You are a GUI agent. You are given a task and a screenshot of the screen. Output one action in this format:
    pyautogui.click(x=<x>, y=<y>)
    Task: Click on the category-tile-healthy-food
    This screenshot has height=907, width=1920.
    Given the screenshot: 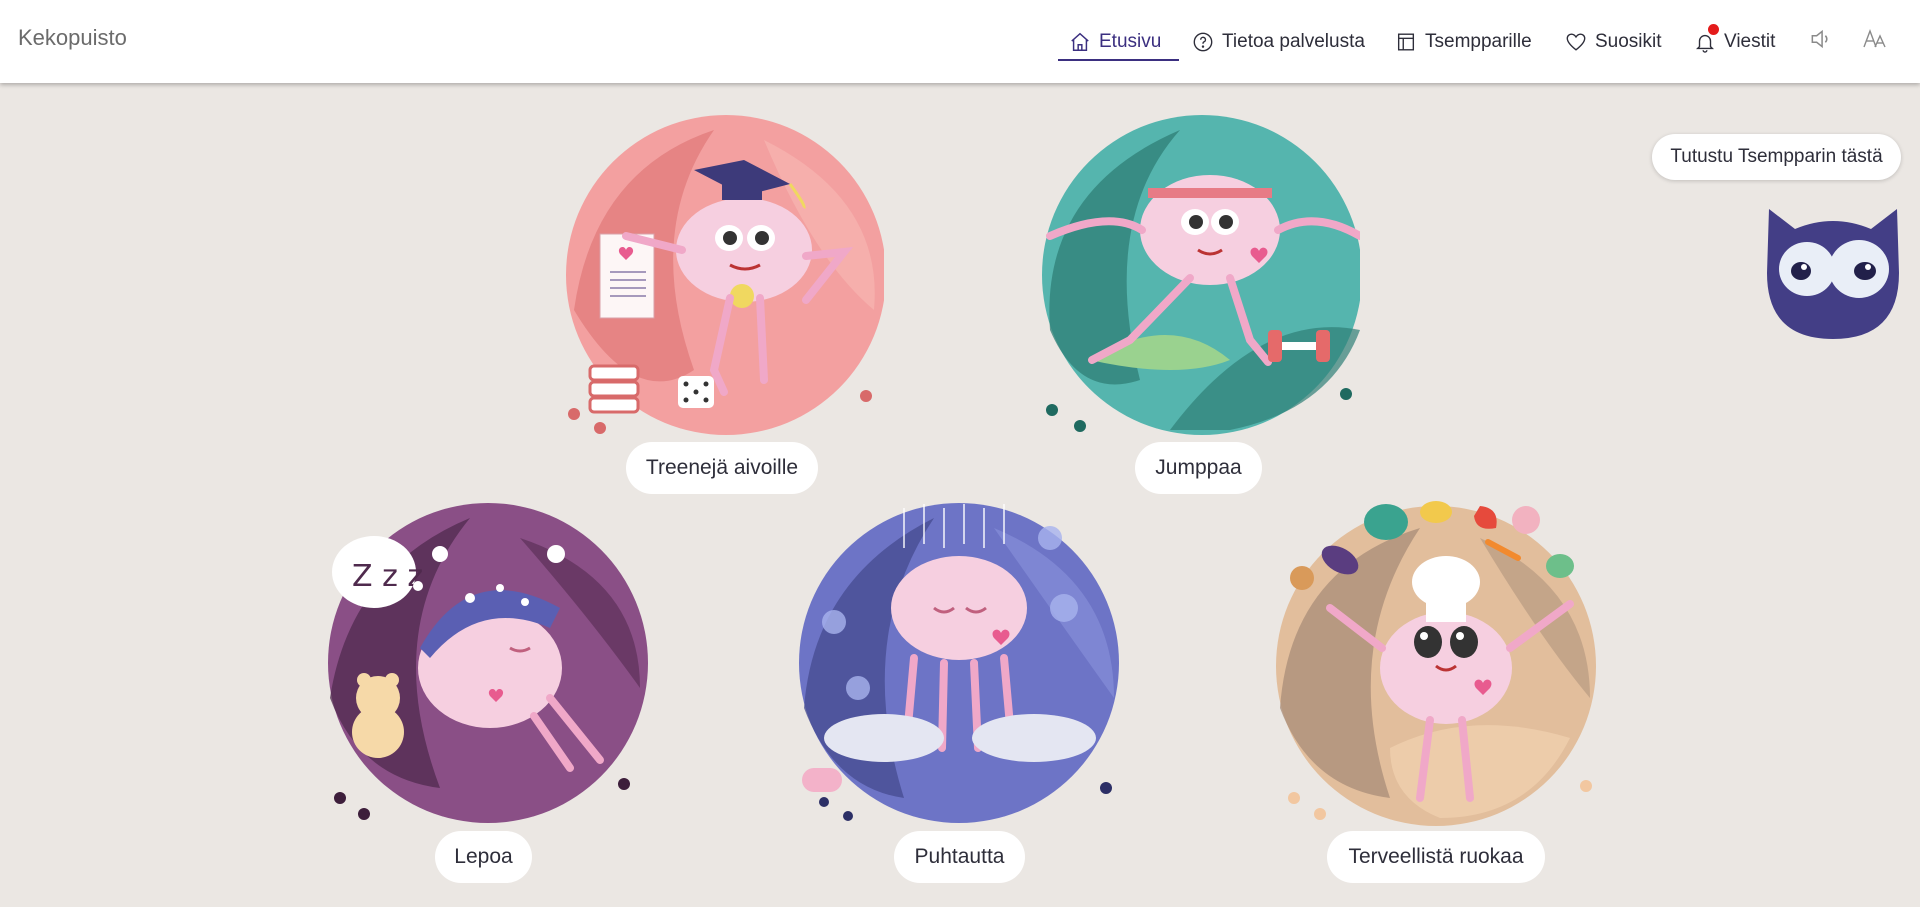 What is the action you would take?
    pyautogui.click(x=1435, y=663)
    